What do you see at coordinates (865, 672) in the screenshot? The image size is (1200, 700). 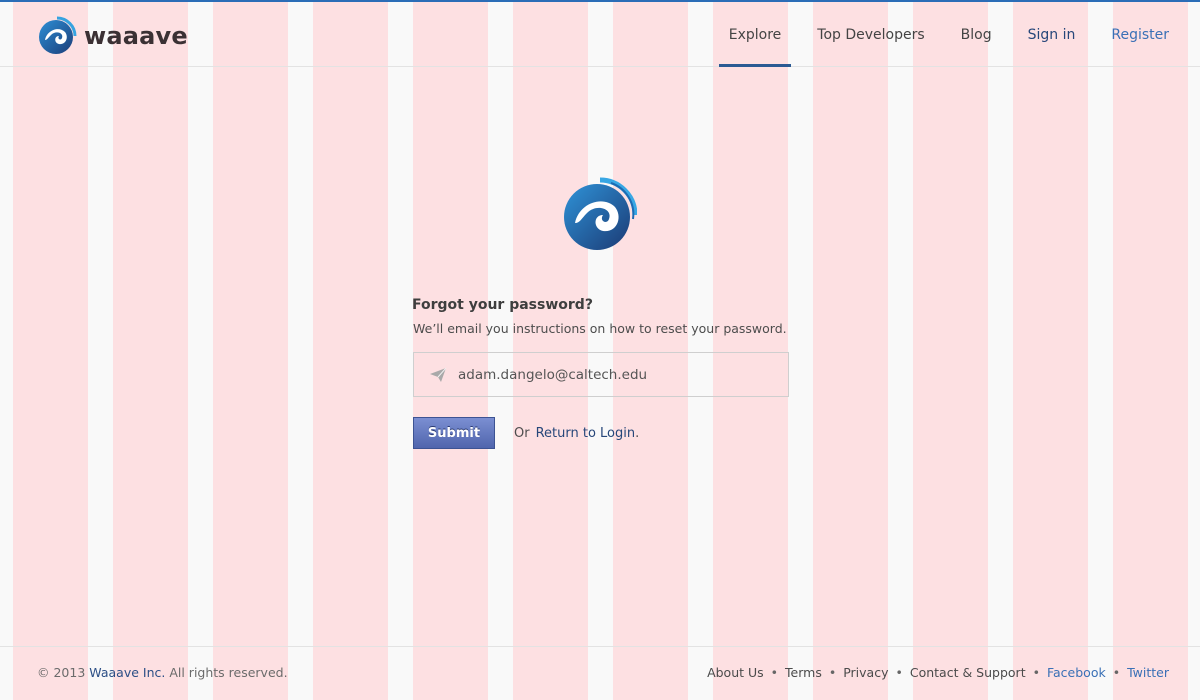 I see `footer-link-privacy: Privacy` at bounding box center [865, 672].